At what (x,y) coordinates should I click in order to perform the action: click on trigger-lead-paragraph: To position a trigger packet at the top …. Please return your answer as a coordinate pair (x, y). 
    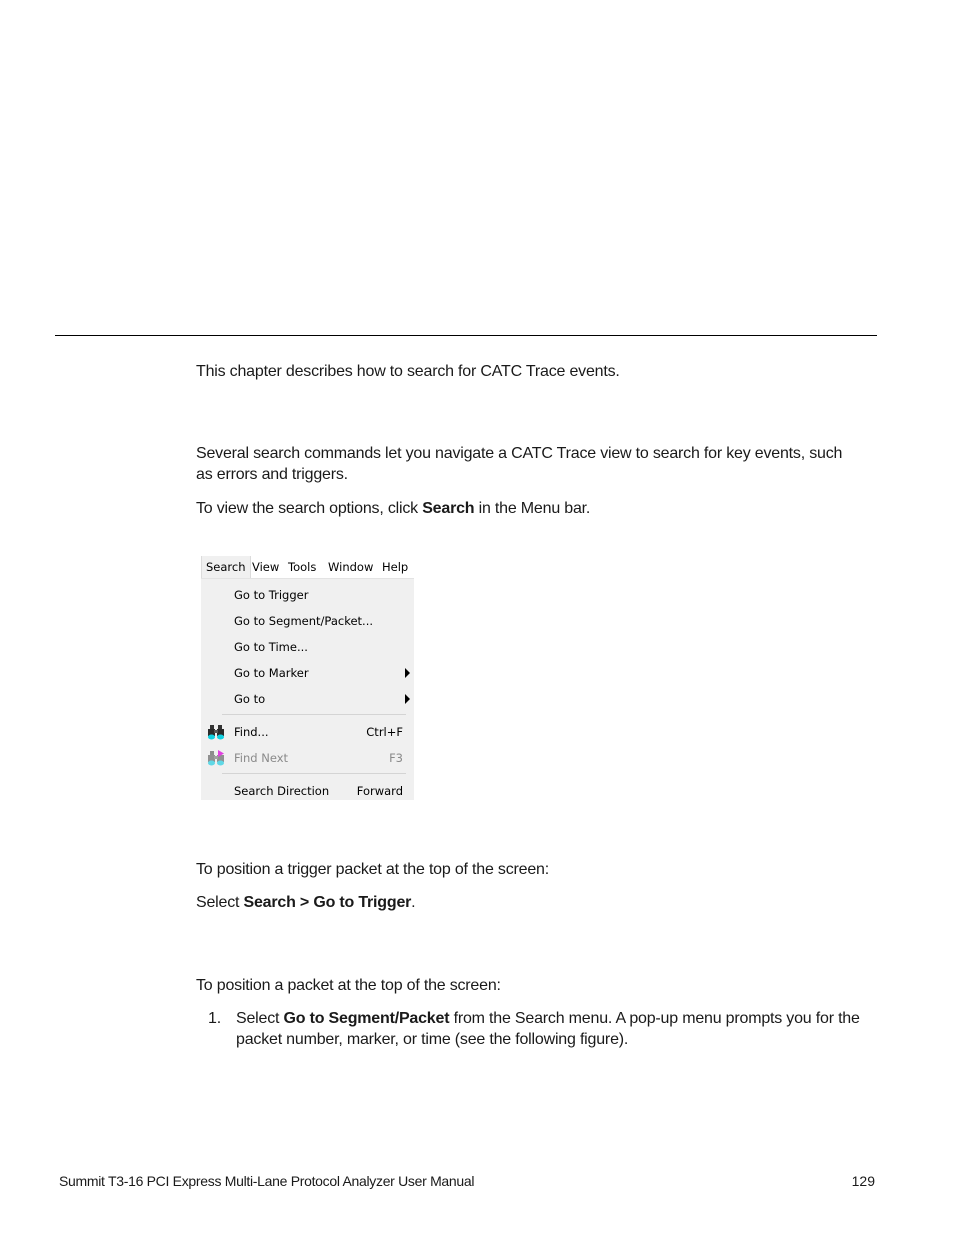
    Looking at the image, I should click on (372, 869).